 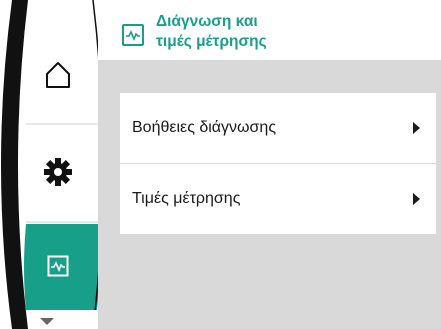 I want to click on menu-item-label: Βοήθειες διάγνωσης, so click(x=204, y=127).